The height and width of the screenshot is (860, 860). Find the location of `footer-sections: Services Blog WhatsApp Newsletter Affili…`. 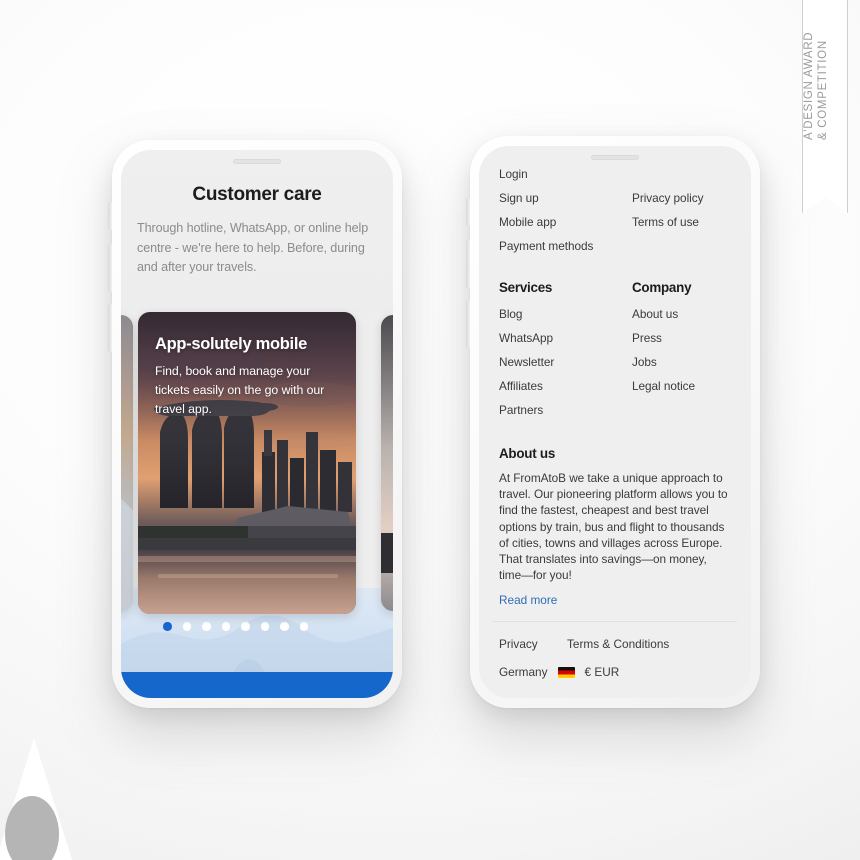

footer-sections: Services Blog WhatsApp Newsletter Affili… is located at coordinates (615, 351).